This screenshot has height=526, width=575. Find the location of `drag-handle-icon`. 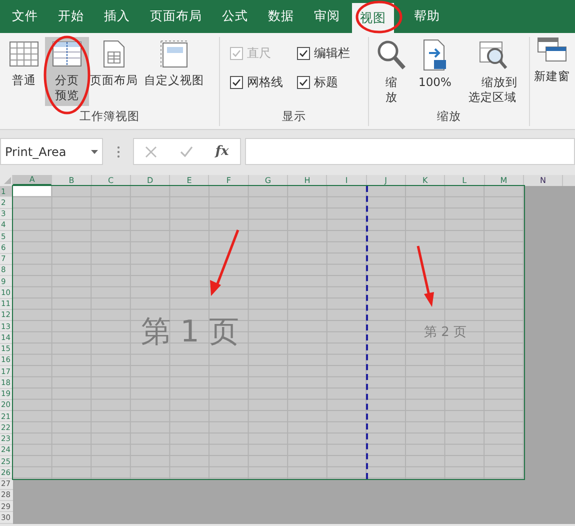

drag-handle-icon is located at coordinates (118, 152).